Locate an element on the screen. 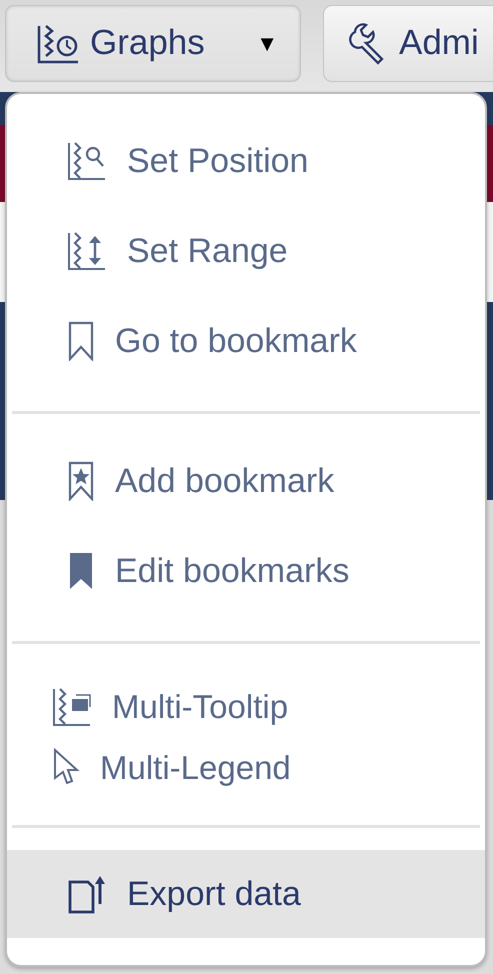  chart-magnifier-icon is located at coordinates (87, 161).